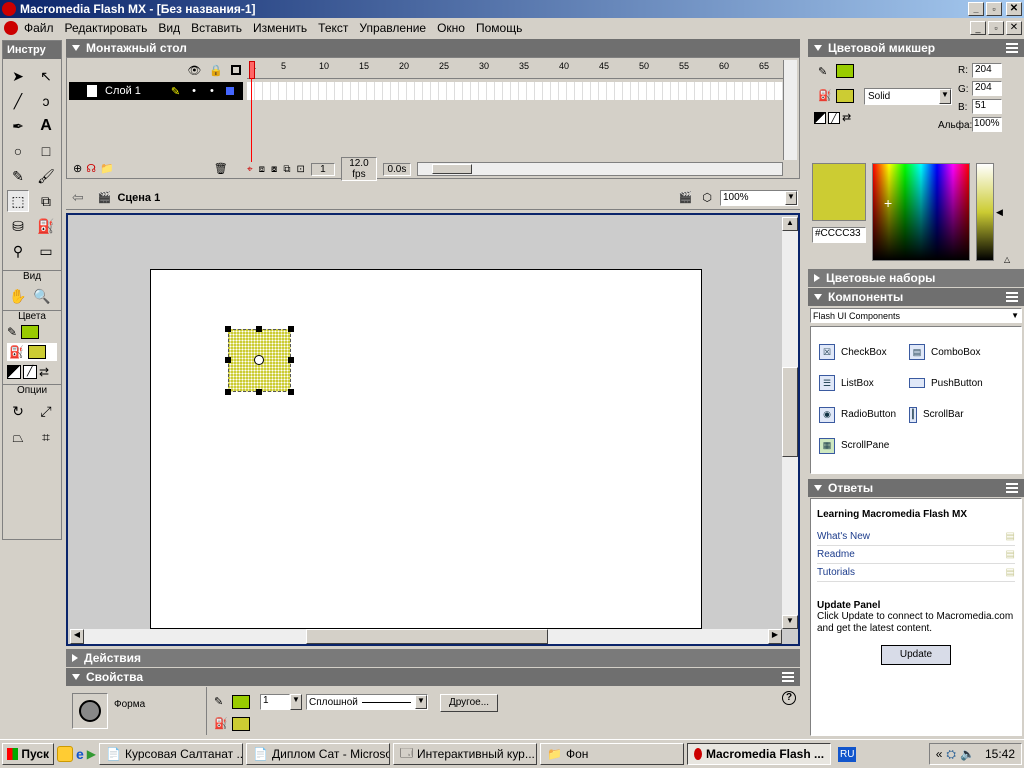  Describe the element at coordinates (42, 296) in the screenshot. I see `zoom-tool-icon: 🔍` at that location.